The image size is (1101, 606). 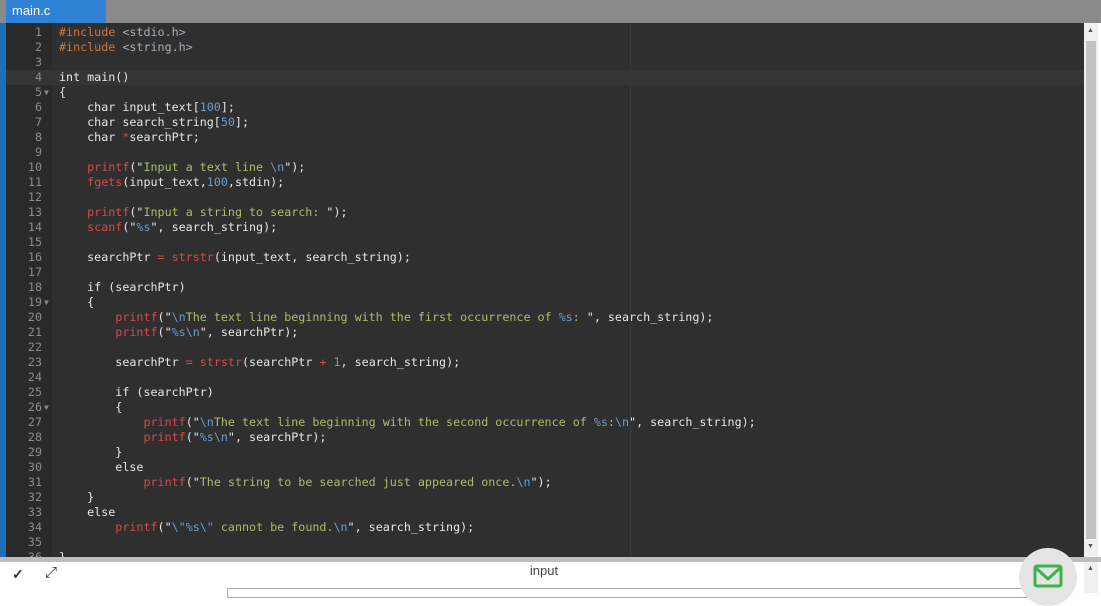 What do you see at coordinates (235, 212) in the screenshot?
I see `token-str: Input a string to search:` at bounding box center [235, 212].